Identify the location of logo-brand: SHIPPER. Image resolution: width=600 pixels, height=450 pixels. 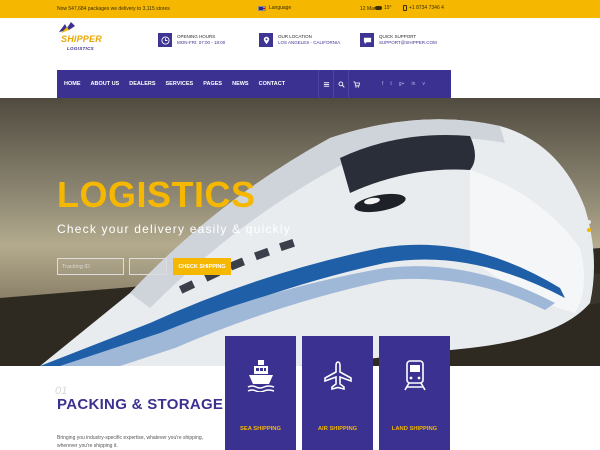
(81, 39).